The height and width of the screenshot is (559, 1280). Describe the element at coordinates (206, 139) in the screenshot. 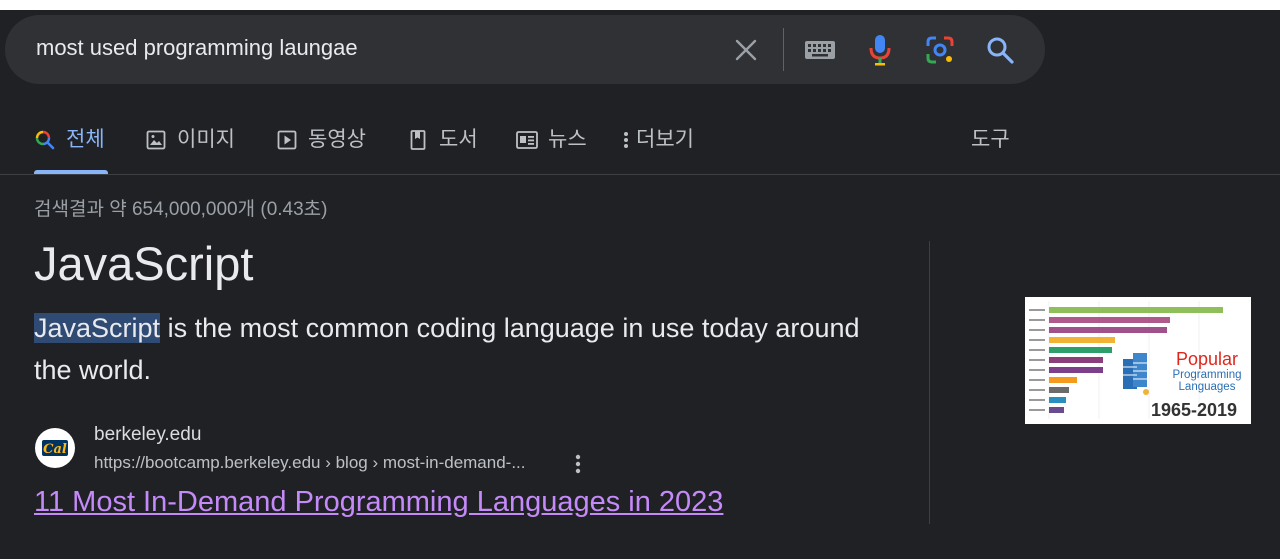

I see `tab-images-label: 이미지` at that location.